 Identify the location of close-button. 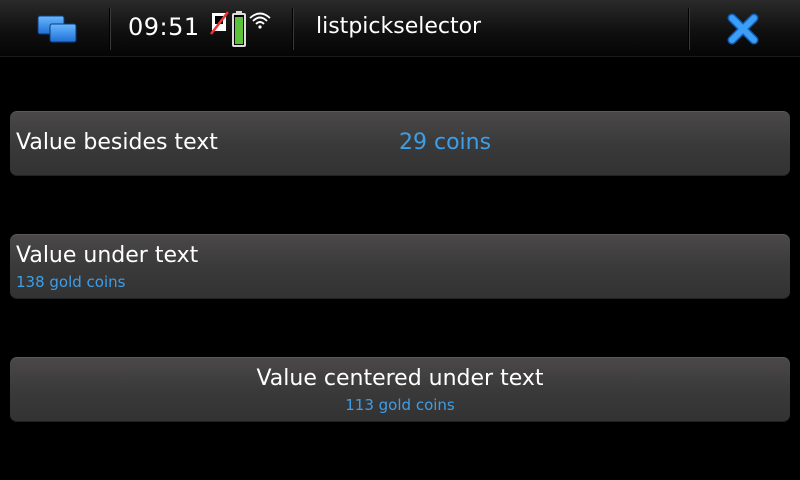
(743, 29).